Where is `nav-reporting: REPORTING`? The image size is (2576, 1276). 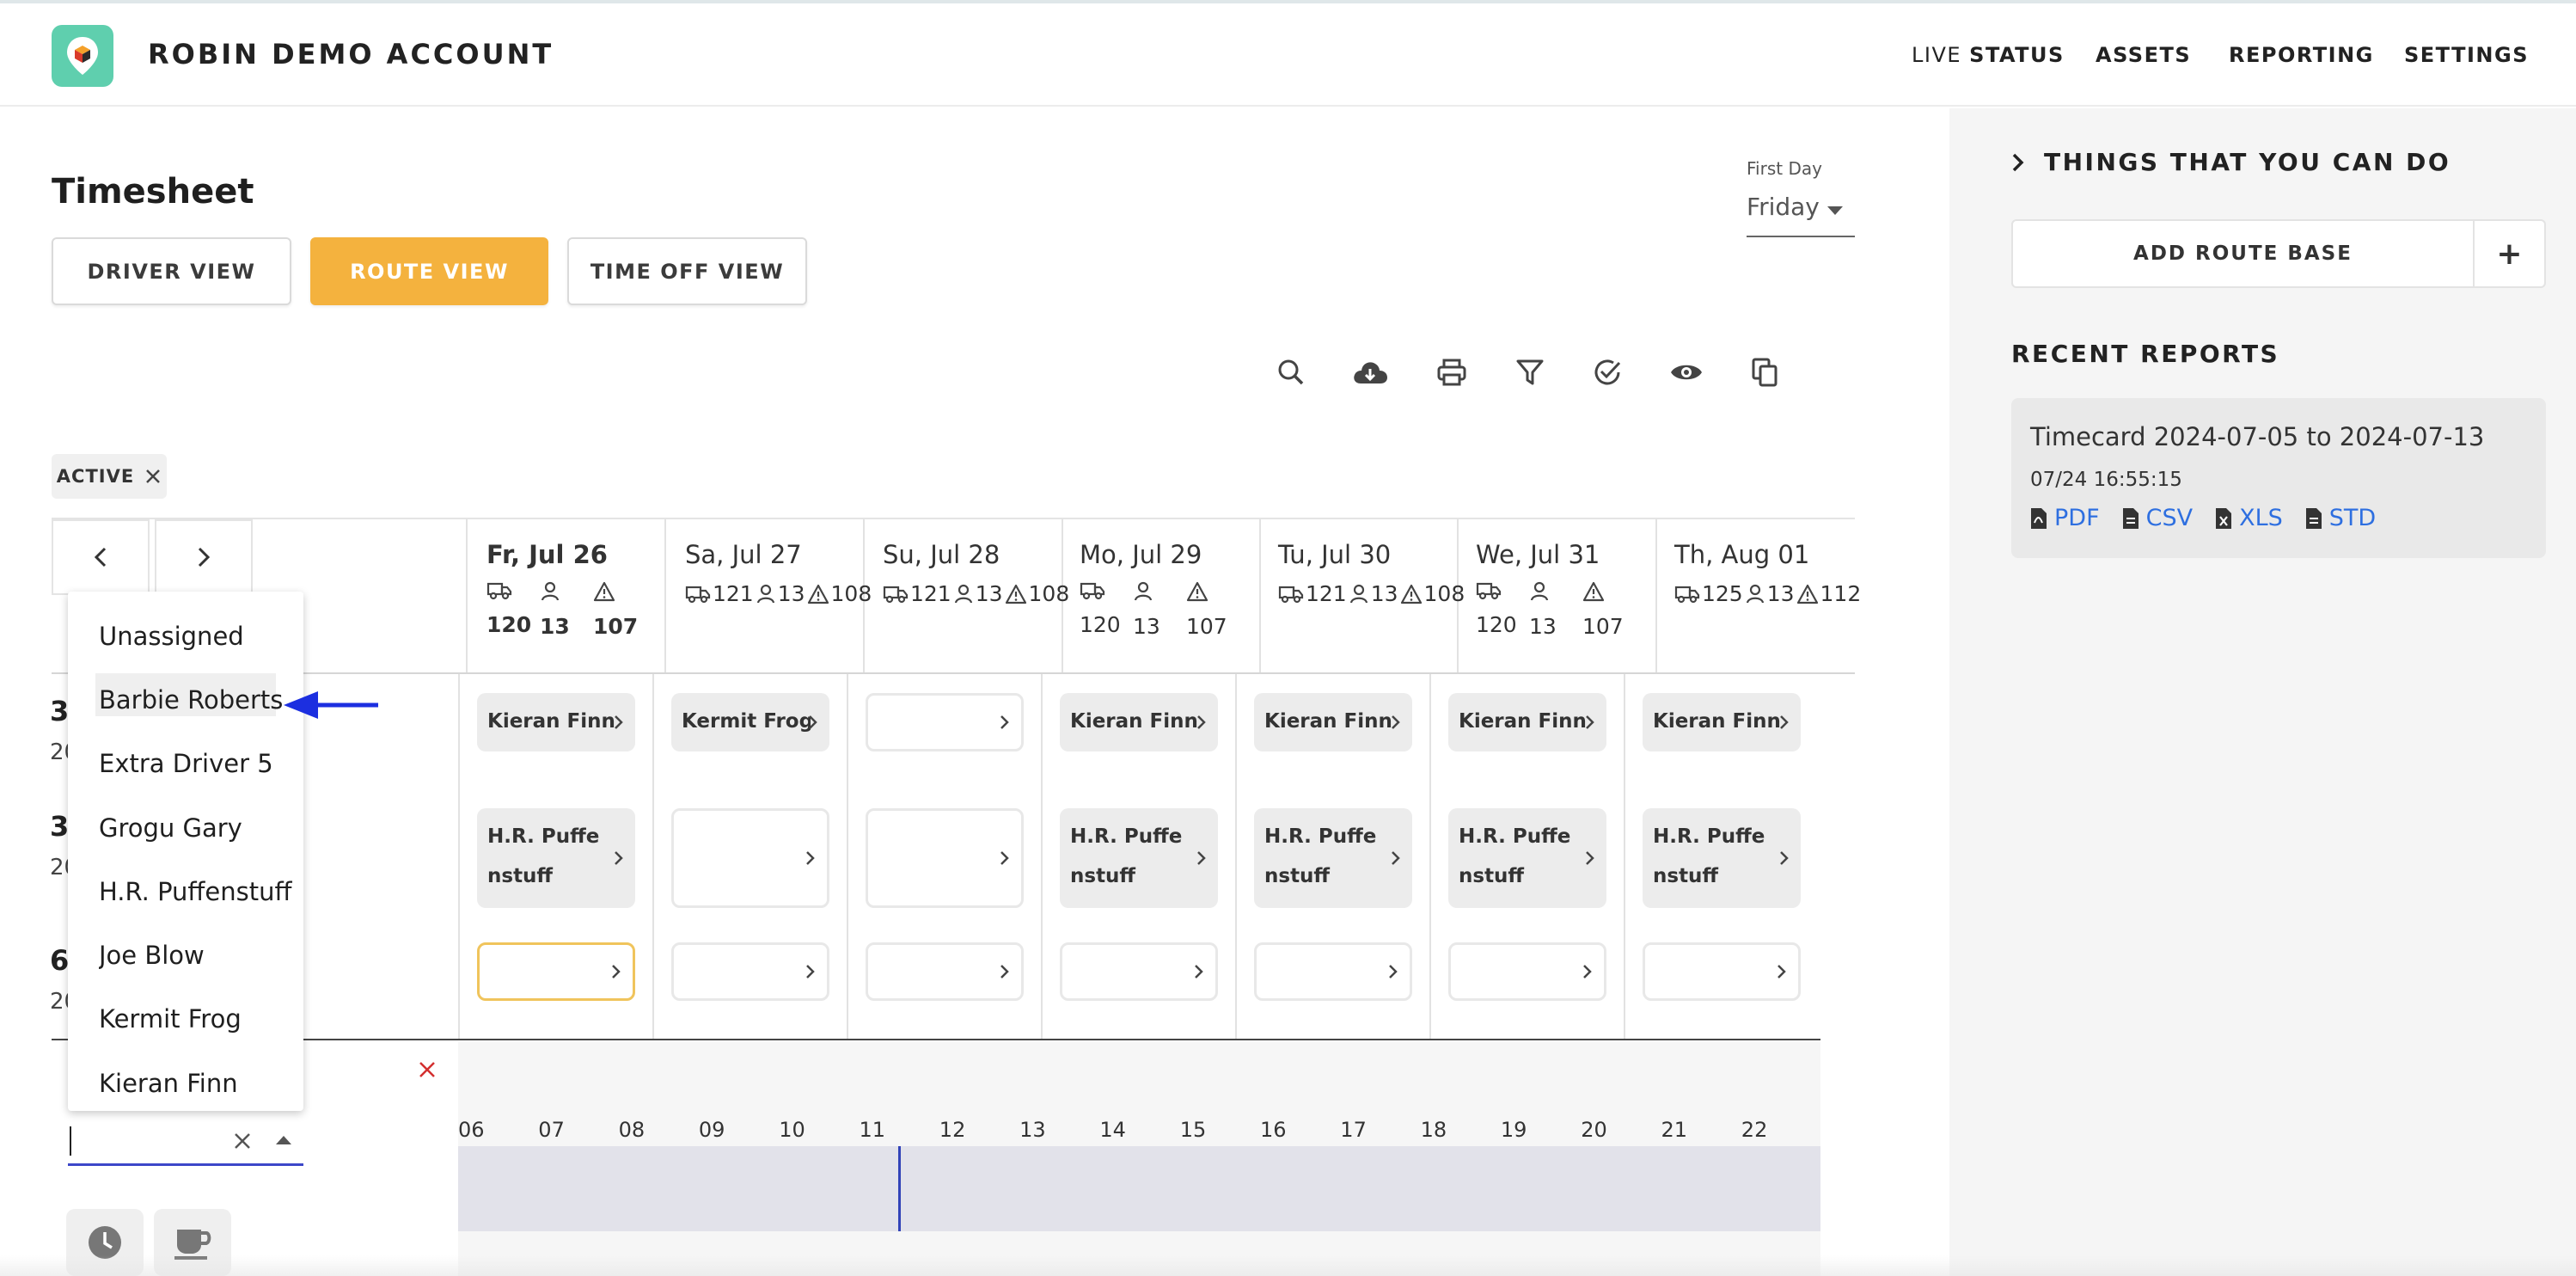 nav-reporting: REPORTING is located at coordinates (2301, 55).